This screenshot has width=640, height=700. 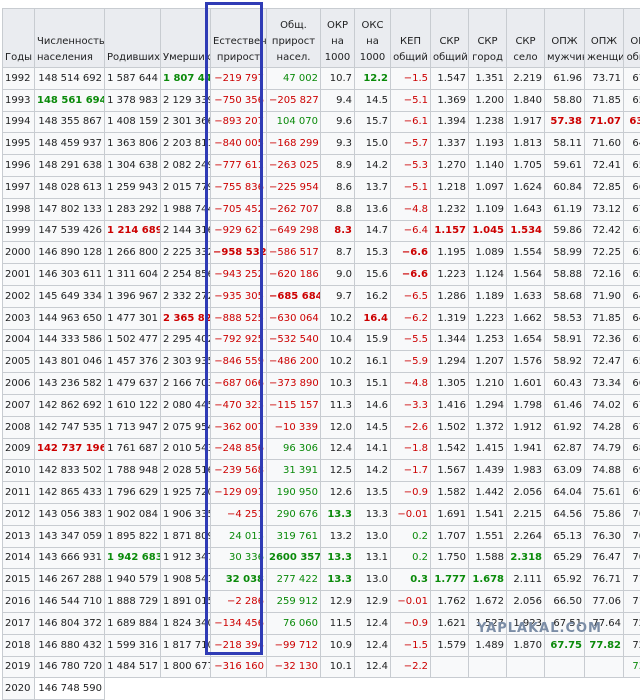 I want to click on column-header: СКРобщий, so click(x=450, y=38).